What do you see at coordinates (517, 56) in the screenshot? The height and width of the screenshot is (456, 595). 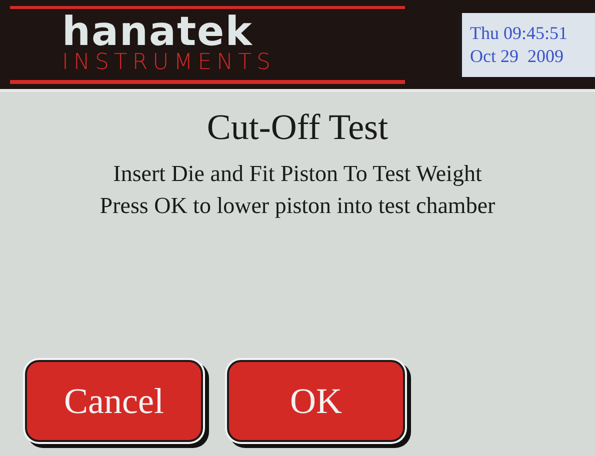 I see `clock-date: Oct 29 2009` at bounding box center [517, 56].